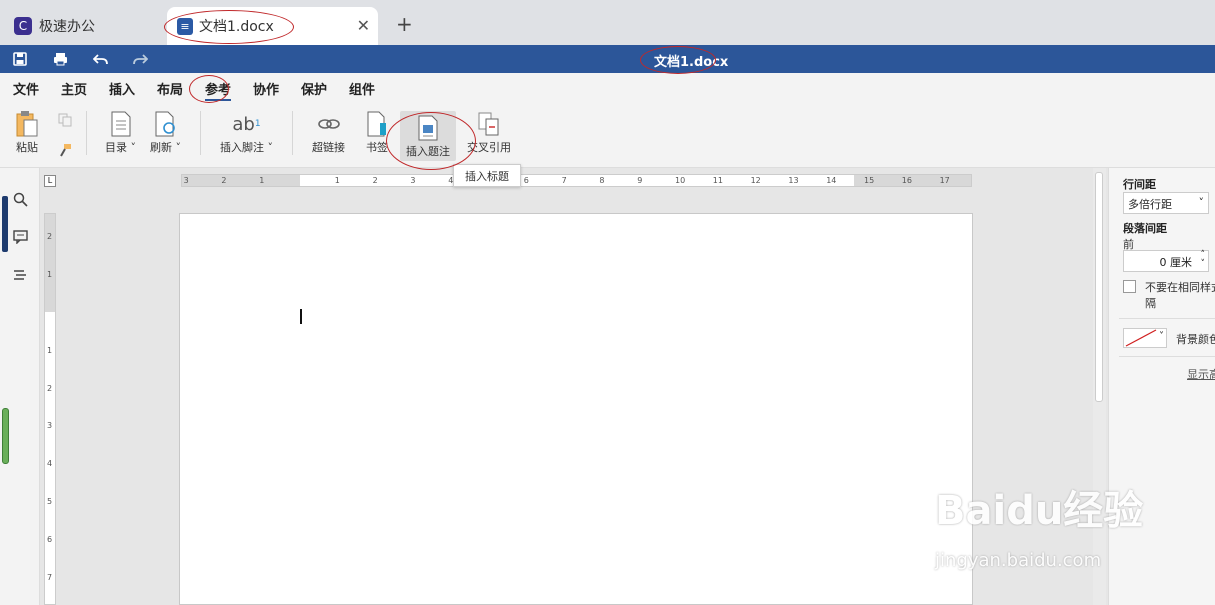 The width and height of the screenshot is (1215, 605). I want to click on no-space-same-style-checkbox, so click(1129, 286).